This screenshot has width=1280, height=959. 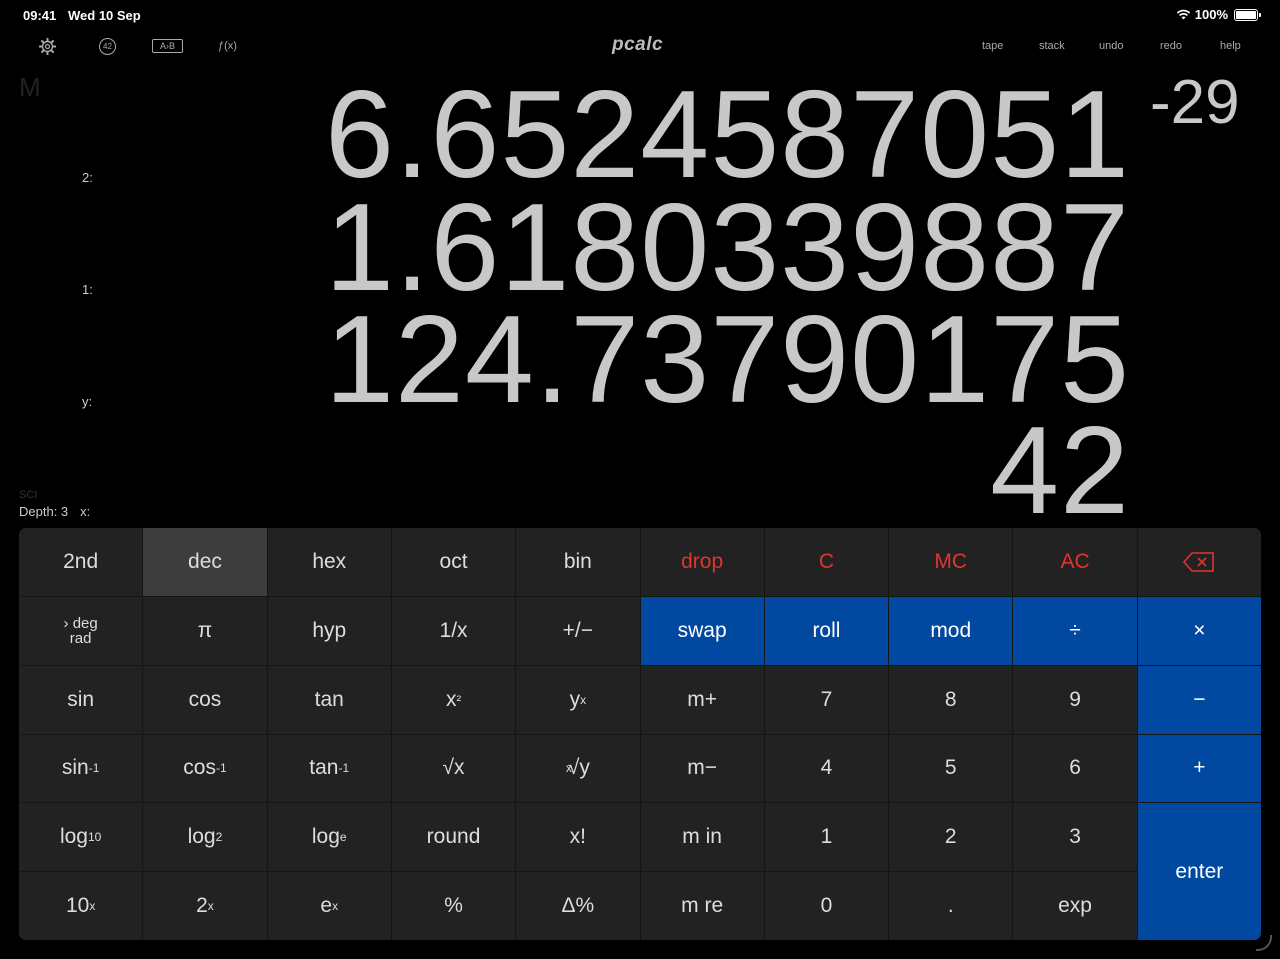 I want to click on swap-key: swap, so click(x=702, y=630).